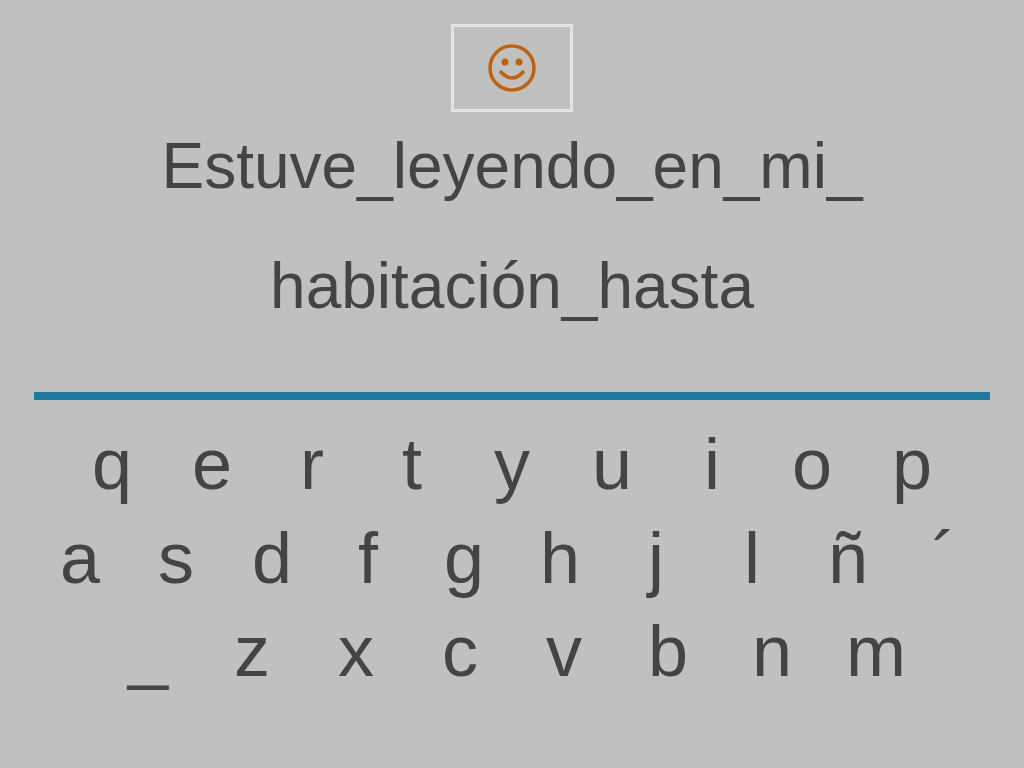  Describe the element at coordinates (560, 558) in the screenshot. I see `letter-key: h` at that location.